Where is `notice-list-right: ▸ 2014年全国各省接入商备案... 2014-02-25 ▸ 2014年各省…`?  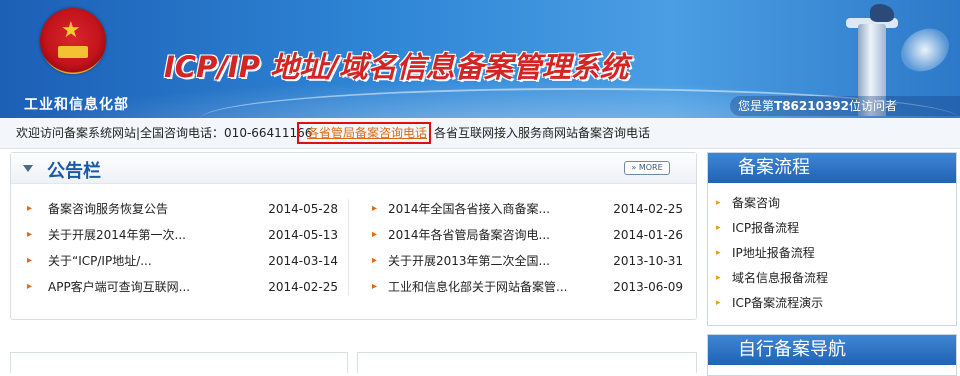 notice-list-right: ▸ 2014年全国各省接入商备案... 2014-02-25 ▸ 2014年各省… is located at coordinates (528, 249).